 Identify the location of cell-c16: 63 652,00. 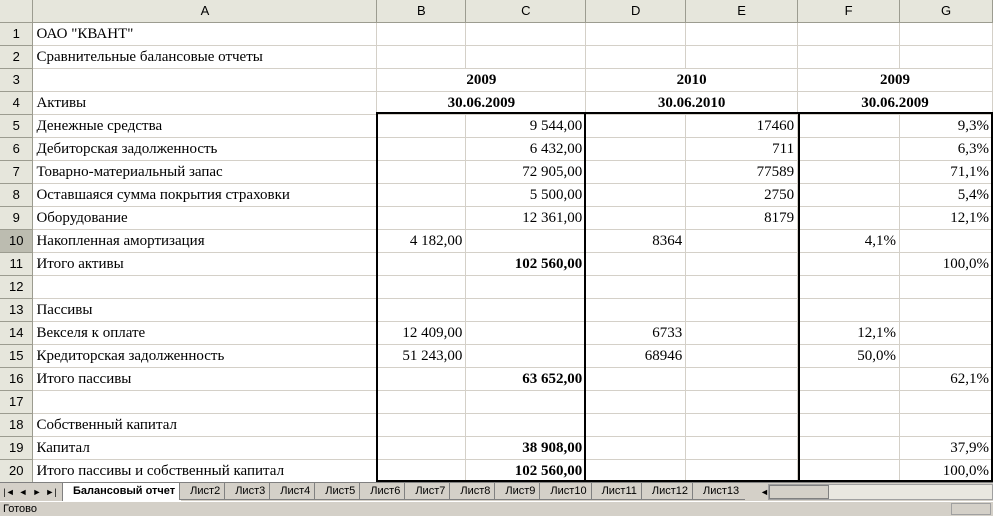
(526, 379).